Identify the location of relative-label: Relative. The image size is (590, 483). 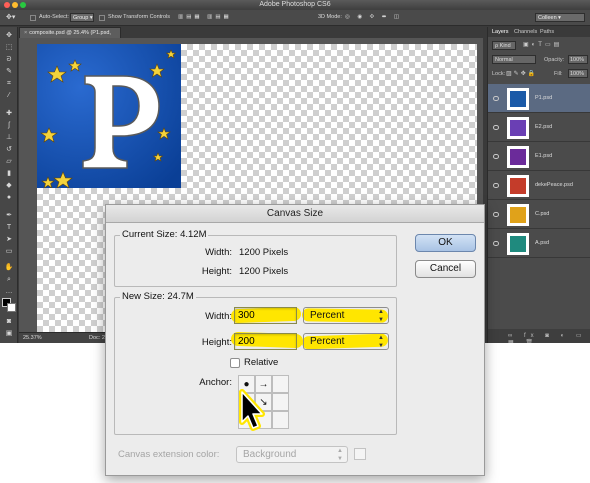
(261, 362).